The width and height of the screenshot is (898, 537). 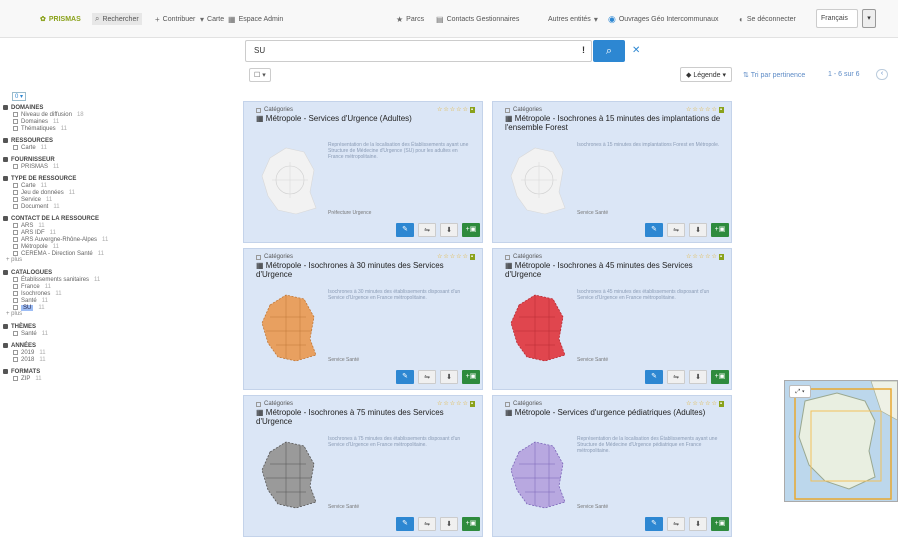 What do you see at coordinates (118, 114) in the screenshot?
I see `facet-item: Niveau de diffusion 18` at bounding box center [118, 114].